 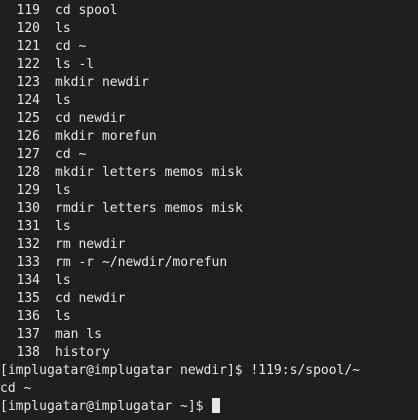 What do you see at coordinates (28, 352) in the screenshot?
I see `history-number: 138` at bounding box center [28, 352].